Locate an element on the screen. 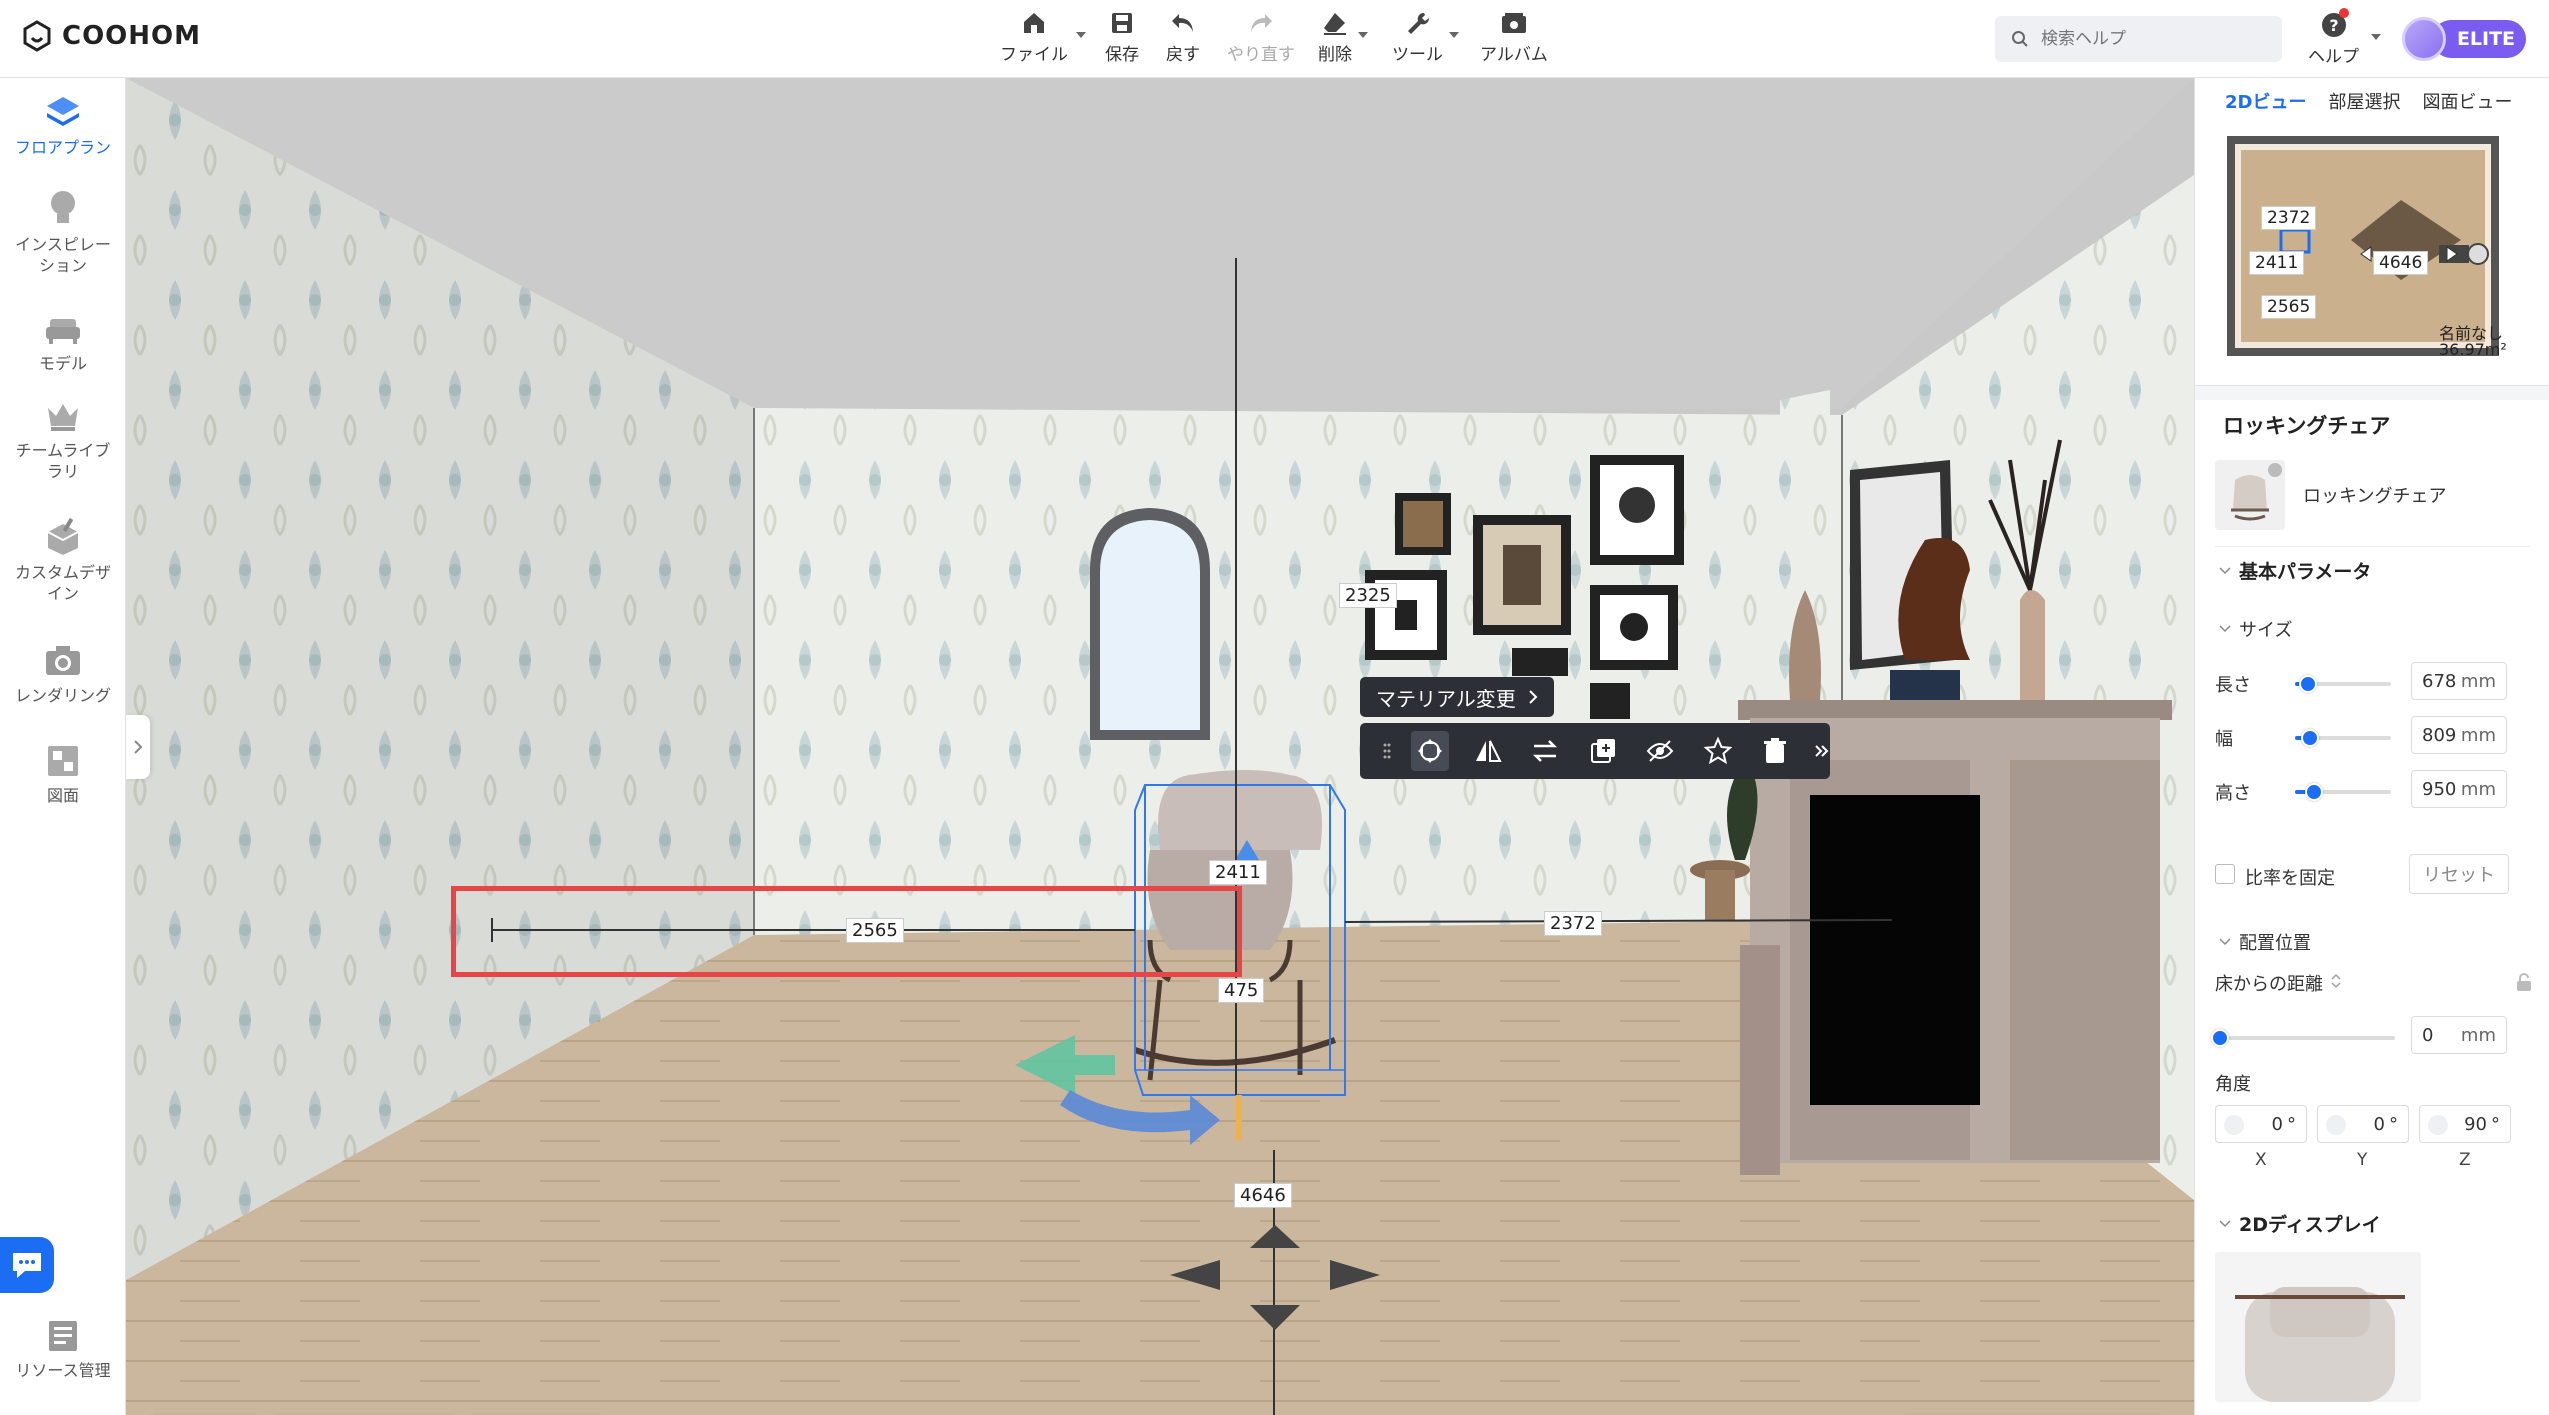  selected-item-row: ロッキングチェア is located at coordinates (2372, 495).